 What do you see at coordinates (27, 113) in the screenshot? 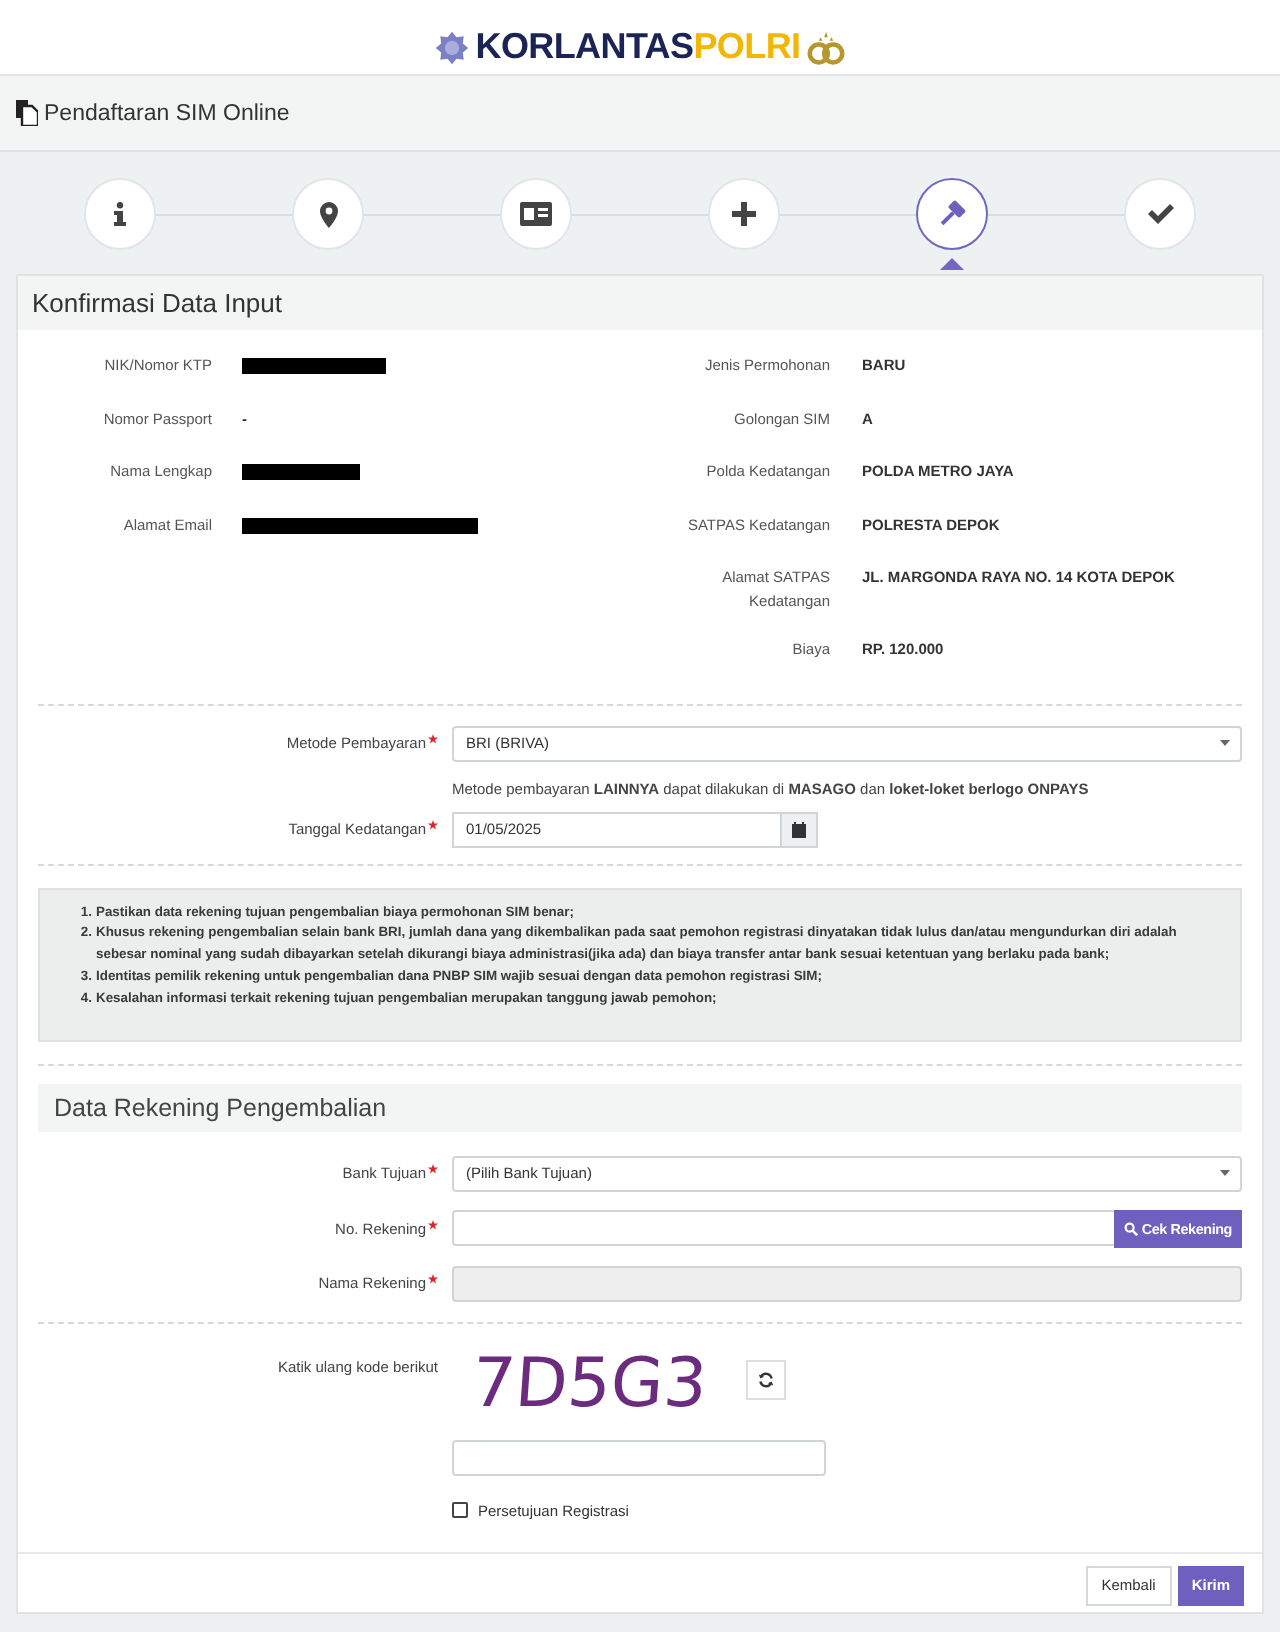
I see `documents-icon` at bounding box center [27, 113].